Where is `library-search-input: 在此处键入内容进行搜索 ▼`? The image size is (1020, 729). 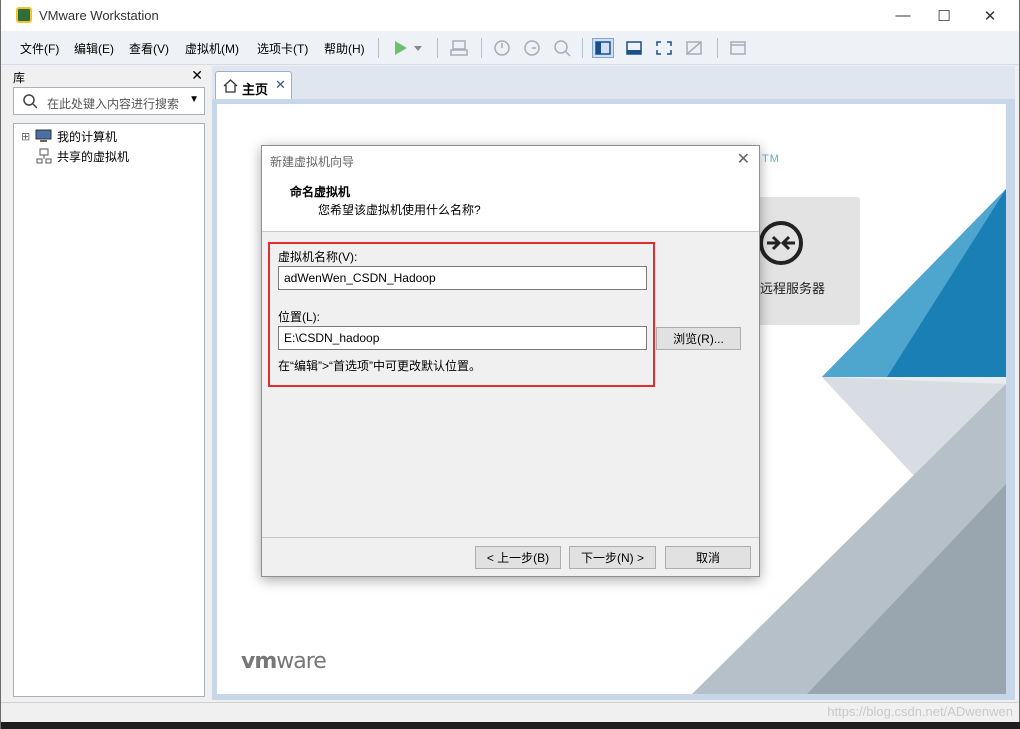 library-search-input: 在此处键入内容进行搜索 ▼ is located at coordinates (109, 101).